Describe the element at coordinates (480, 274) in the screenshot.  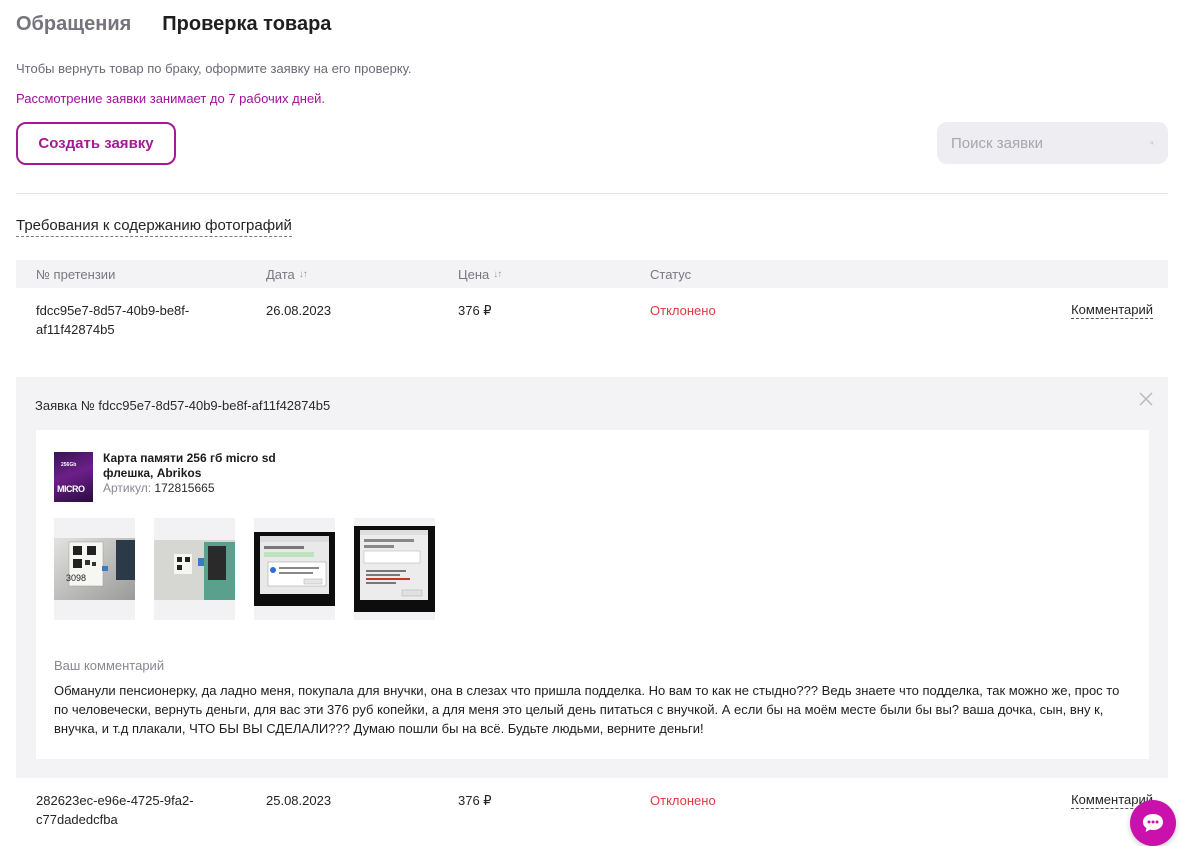
I see `header-price: Цена ↓↑` at that location.